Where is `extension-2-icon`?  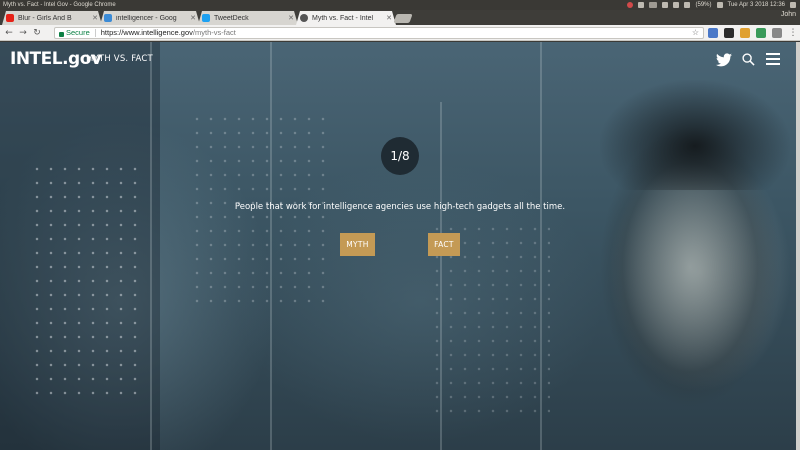
extension-2-icon is located at coordinates (729, 33).